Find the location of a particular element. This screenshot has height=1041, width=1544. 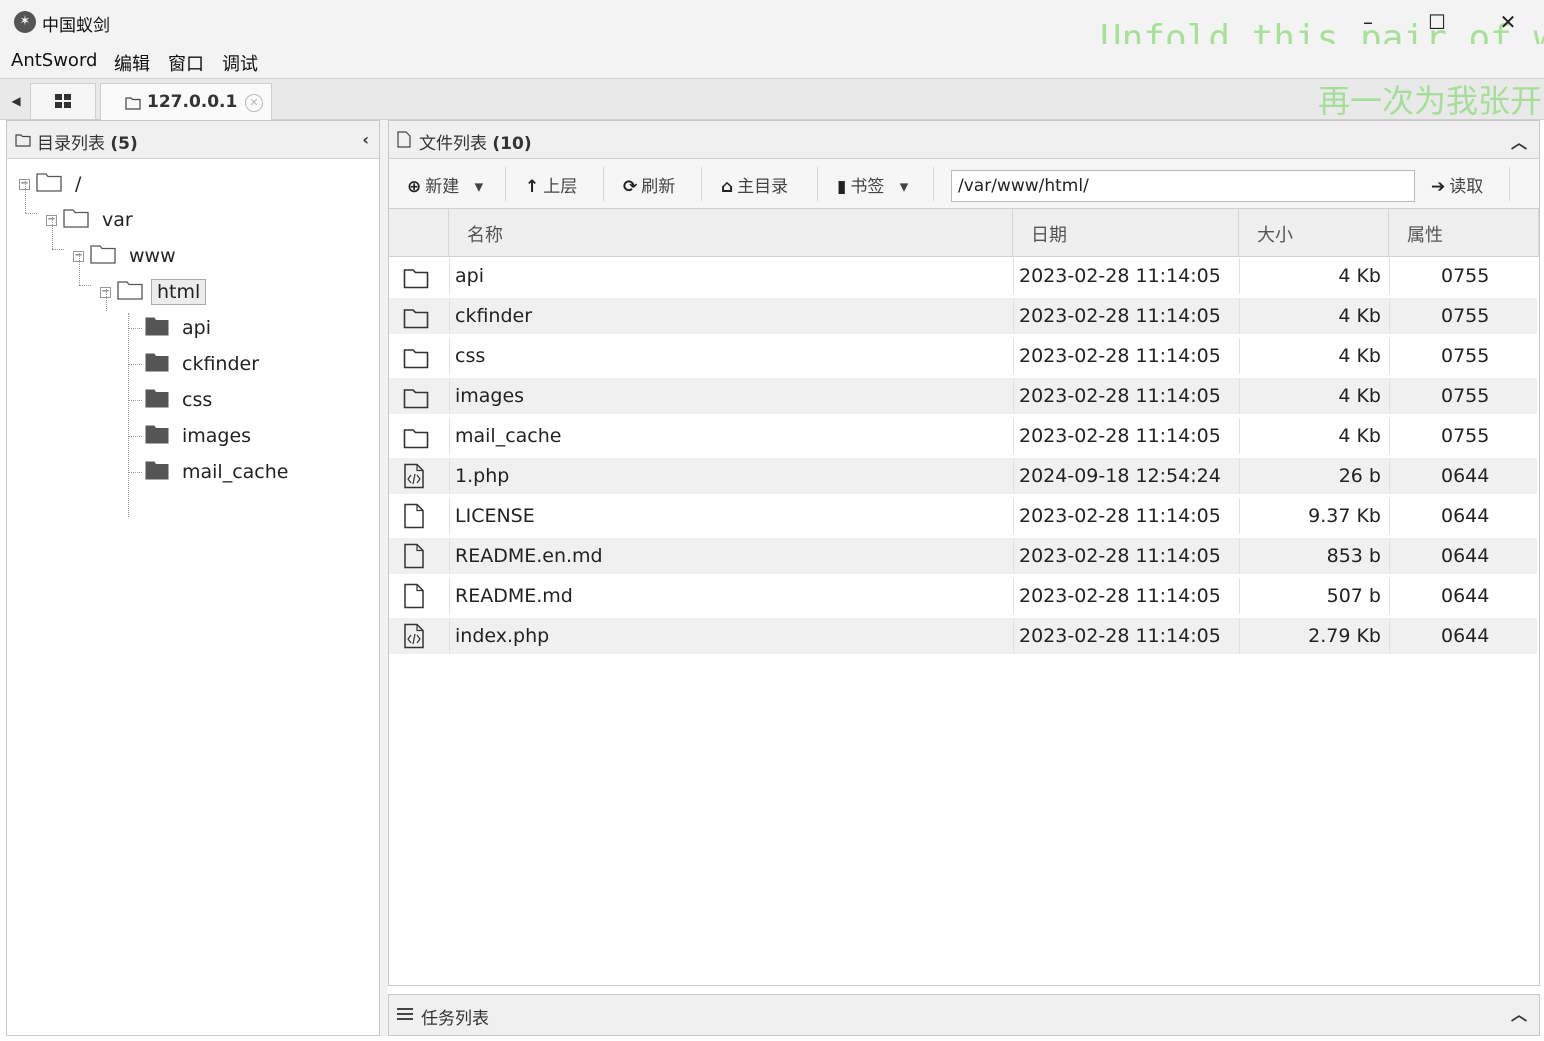

column-date: 日期 is located at coordinates (1126, 233).